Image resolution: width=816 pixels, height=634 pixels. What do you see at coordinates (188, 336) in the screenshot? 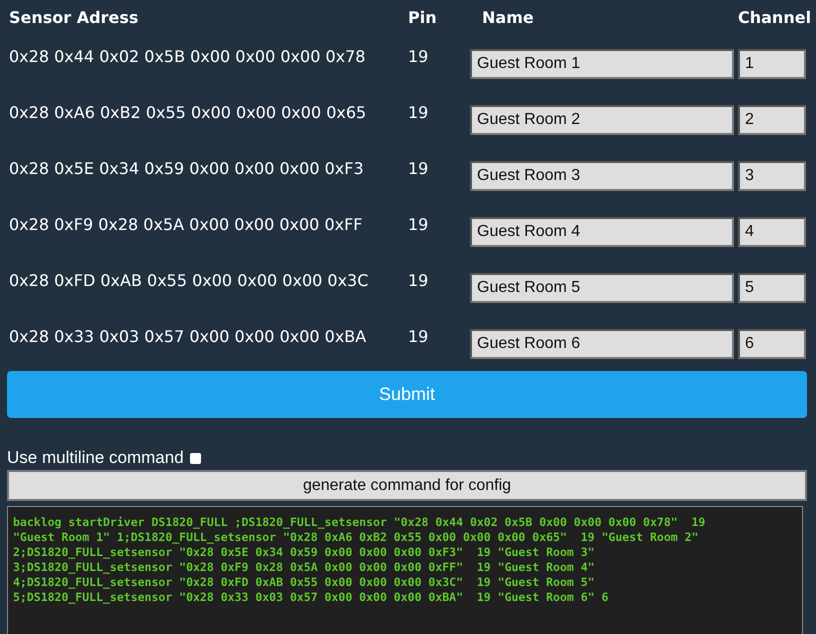
I see `sensor-address: 0x28 0x33 0x03 0x57 0x00 0x00 0x00 0xBA` at bounding box center [188, 336].